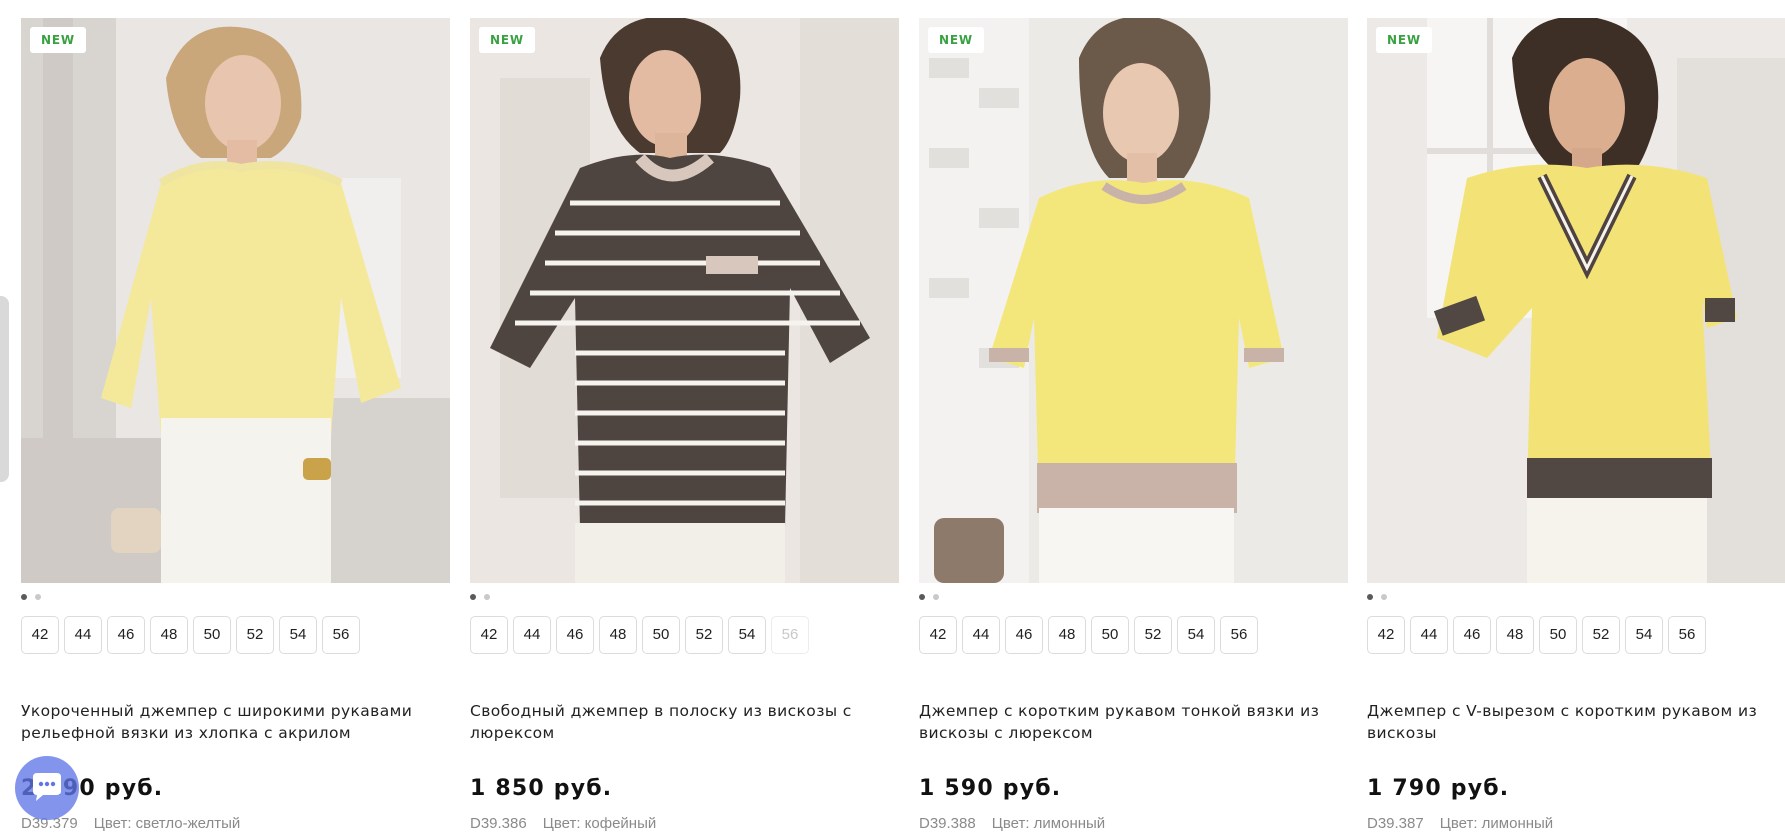  Describe the element at coordinates (599, 823) in the screenshot. I see `product-color: Цвет: кофейный` at that location.